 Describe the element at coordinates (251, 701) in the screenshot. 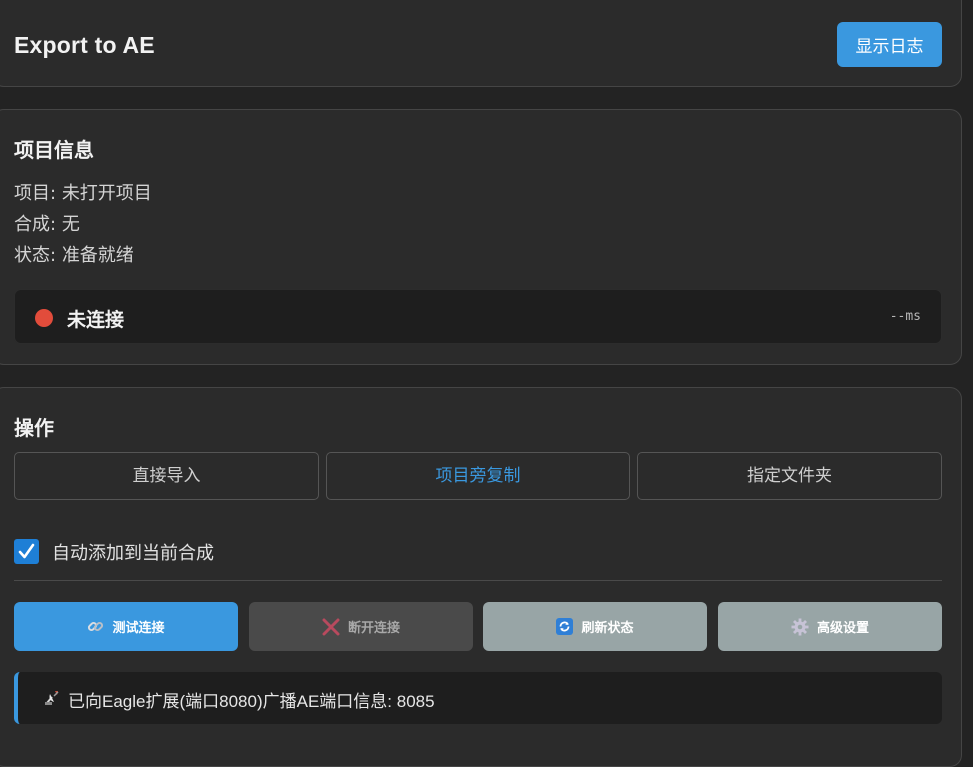

I see `log-message-text: 已向Eagle扩展(端口8080)广播AE端口信息: 8085` at that location.